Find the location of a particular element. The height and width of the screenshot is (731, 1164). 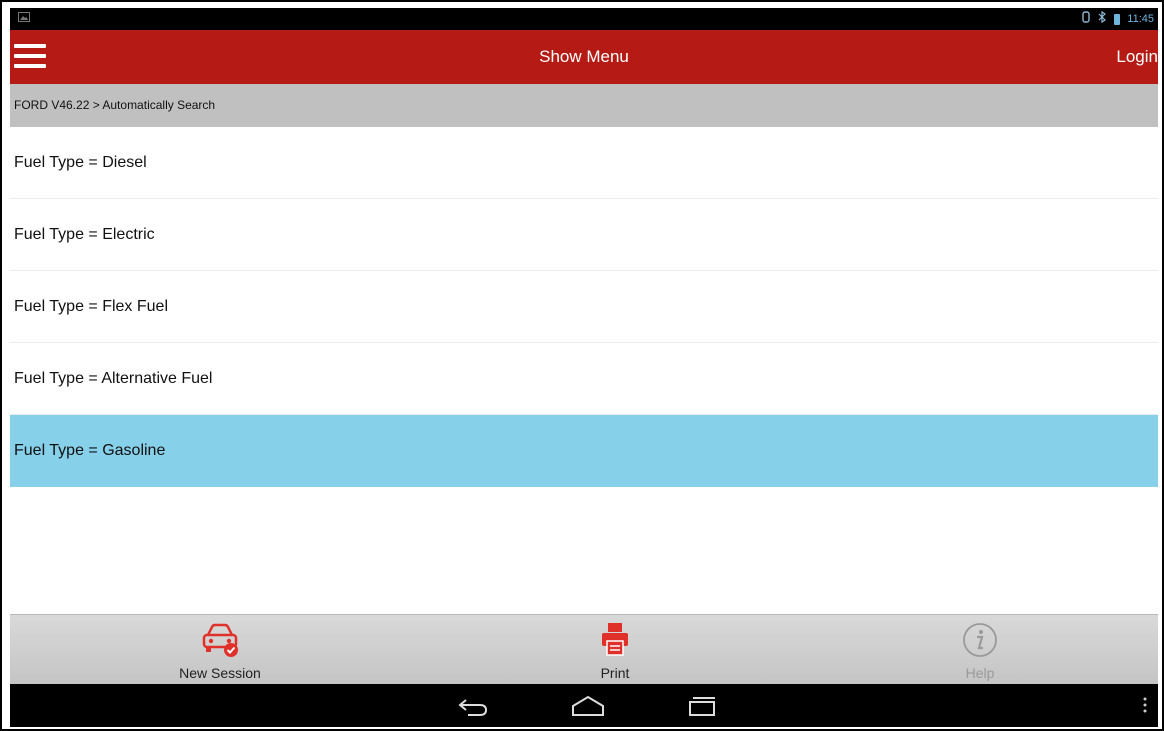

breadcrumb: FORD V46.22 > Automatically Search is located at coordinates (584, 105).